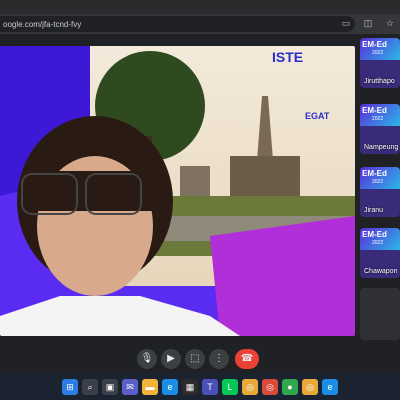 The image size is (400, 400). Describe the element at coordinates (379, 81) in the screenshot. I see `participant-name: Jirutthapo` at that location.